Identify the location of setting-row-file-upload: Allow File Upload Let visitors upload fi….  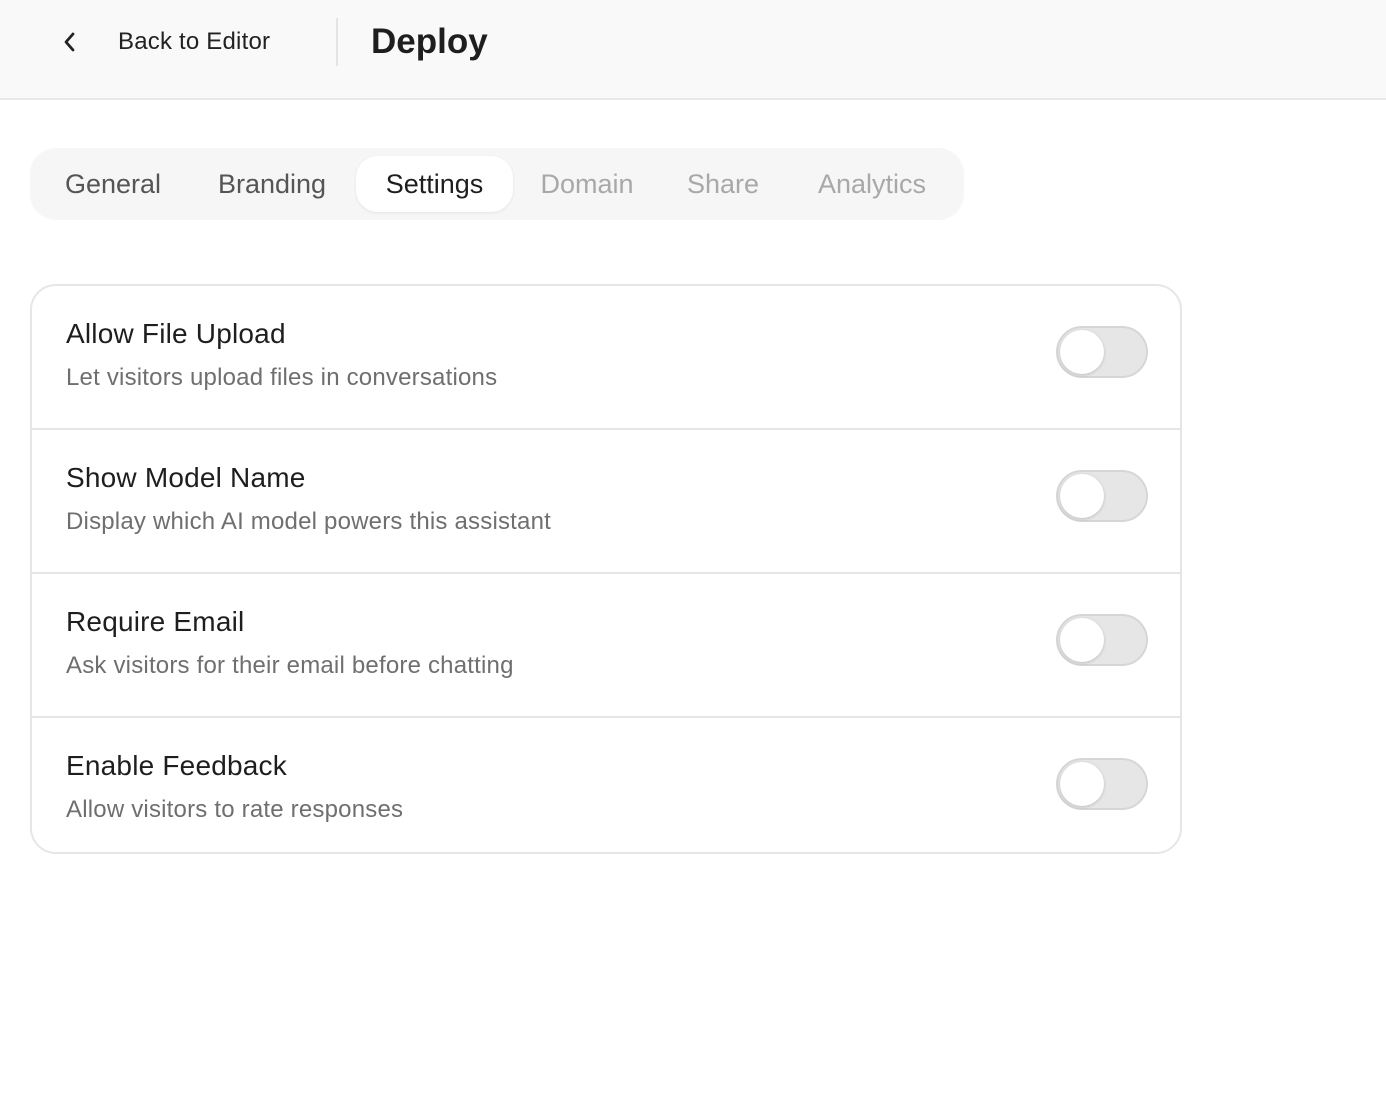
(606, 357).